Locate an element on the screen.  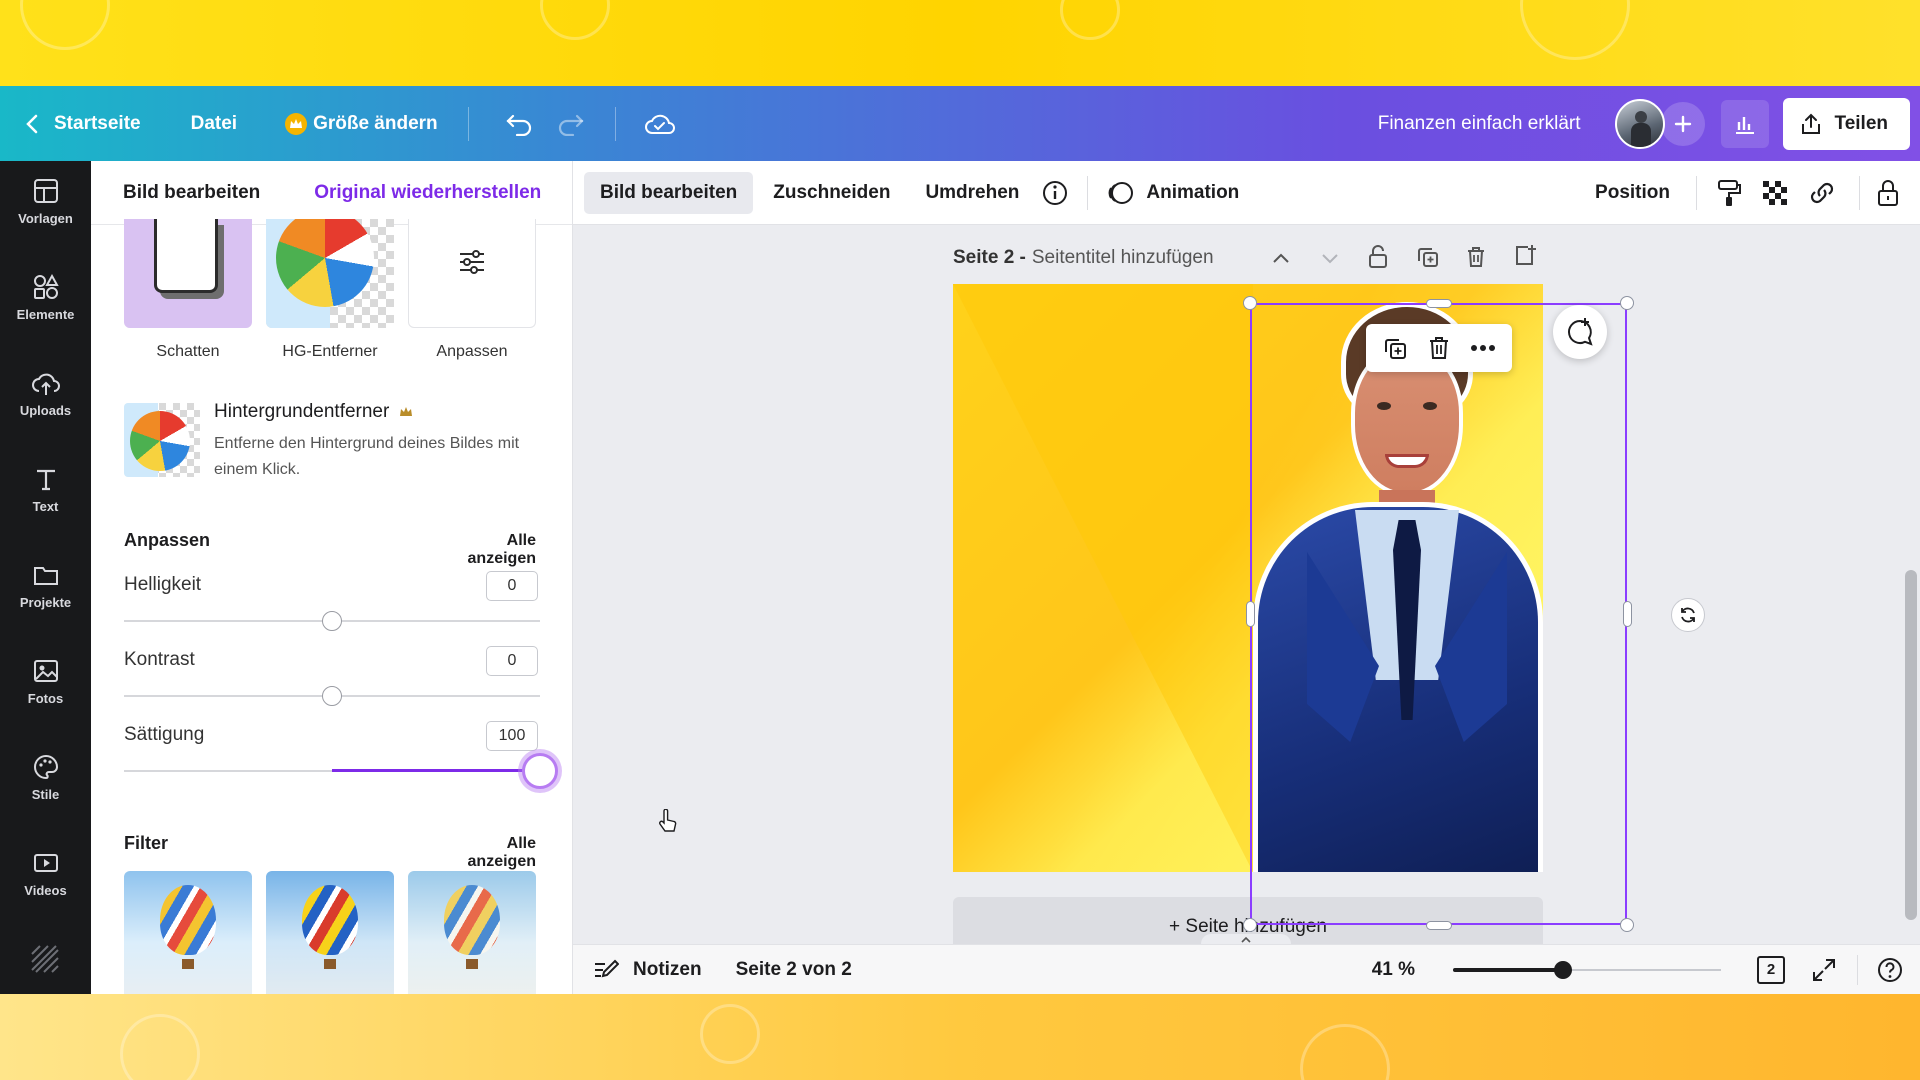
rail-item-uploads: Uploads is located at coordinates (45, 401).